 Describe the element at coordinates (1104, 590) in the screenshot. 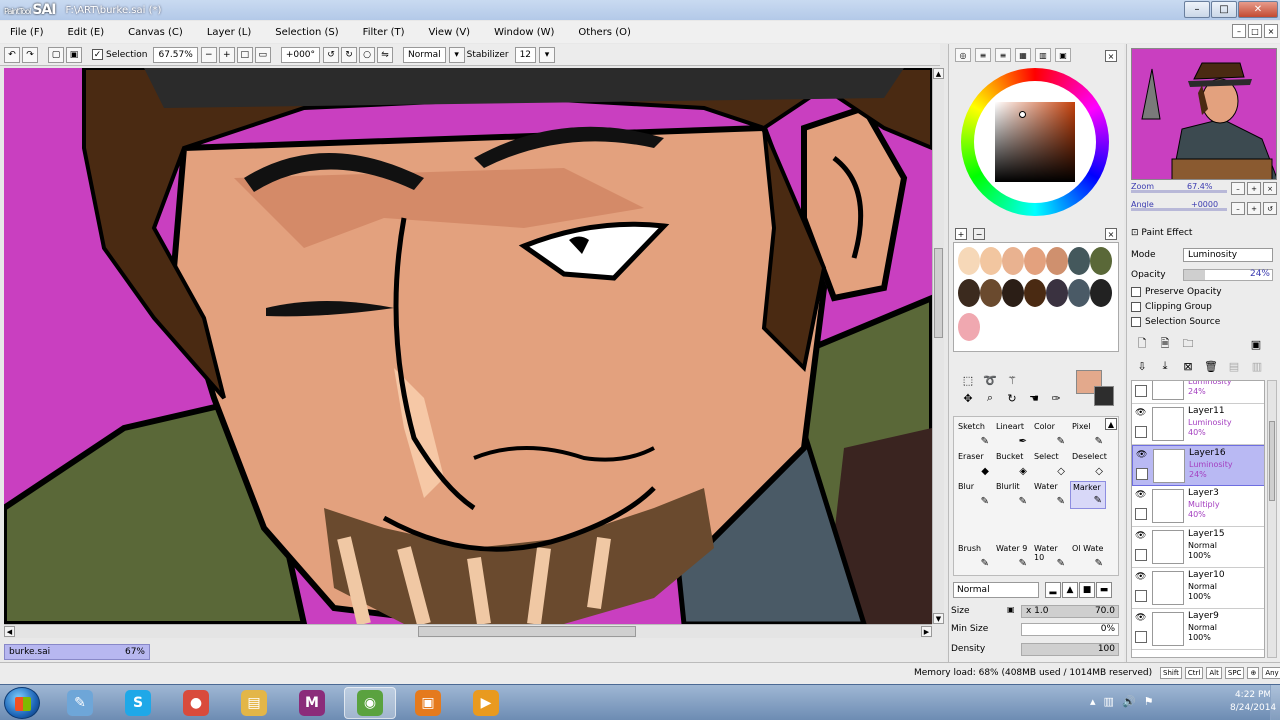

I see `brush-shape-wide-icon: ▬` at that location.